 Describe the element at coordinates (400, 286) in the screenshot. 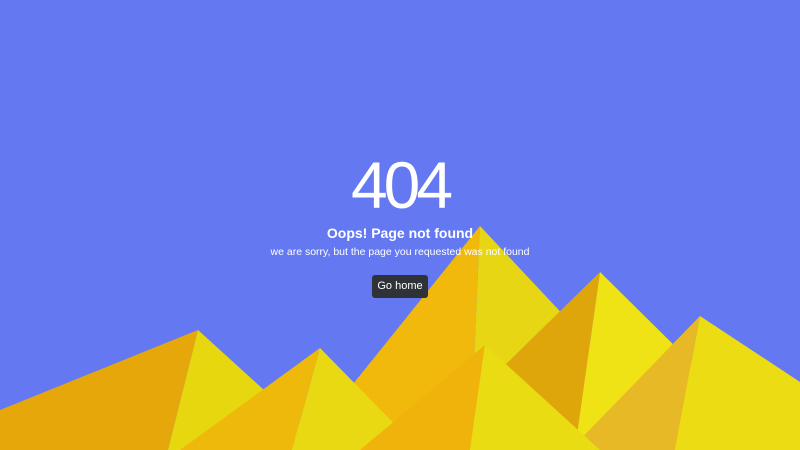

I see `go-home-button: Go home` at that location.